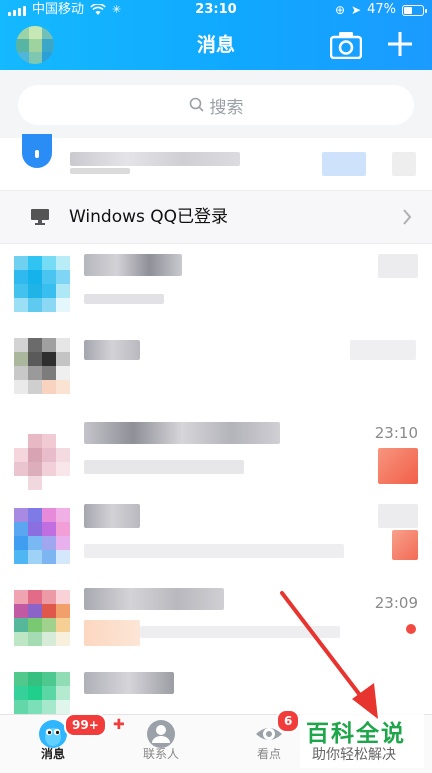  I want to click on orientation-lock-icon: ⊕, so click(340, 10).